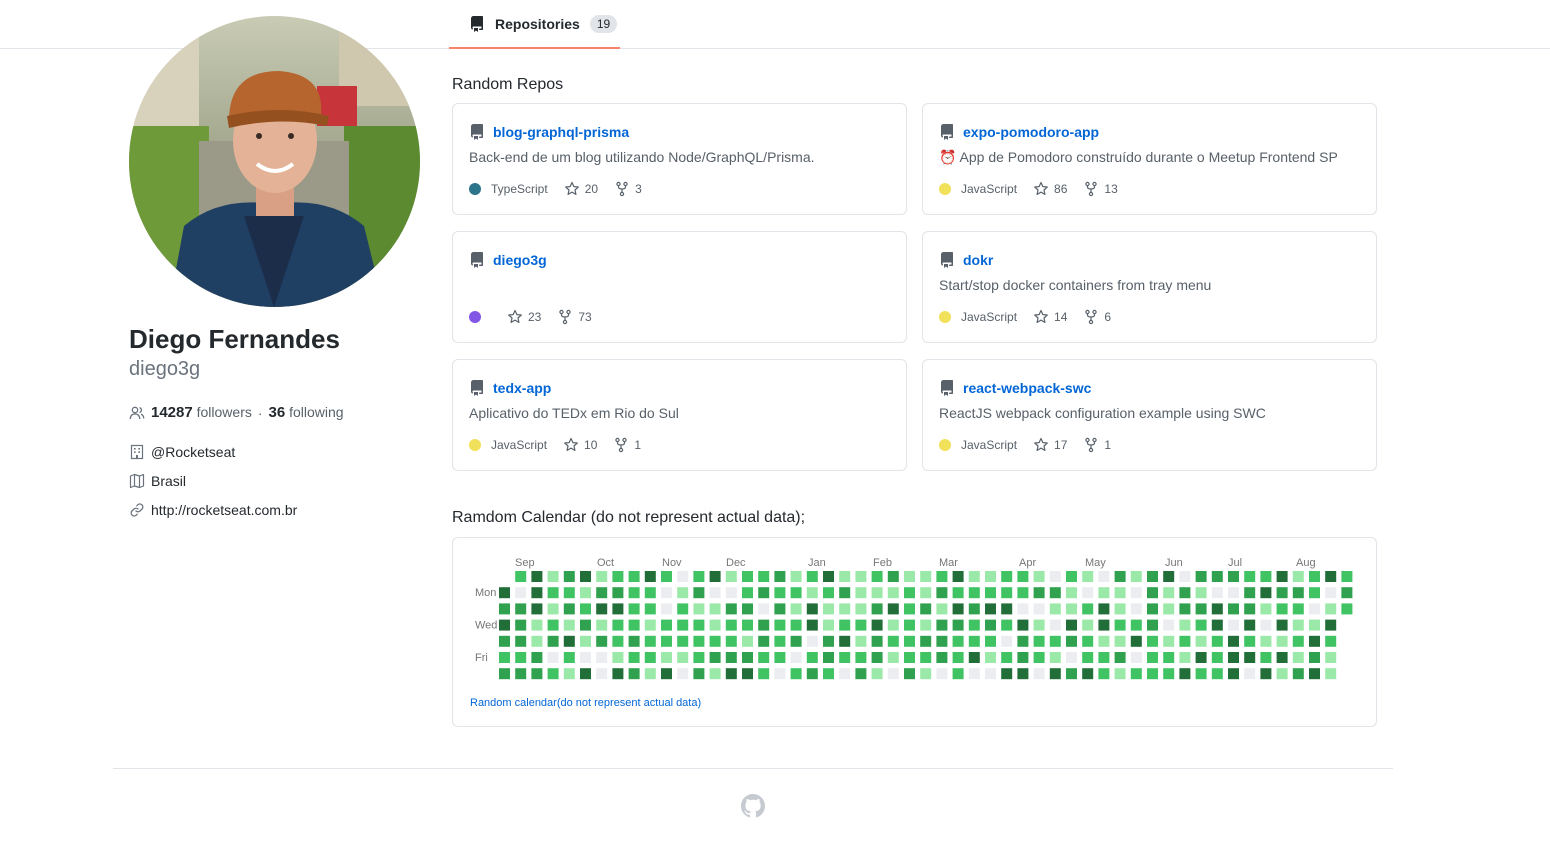  What do you see at coordinates (1027, 388) in the screenshot?
I see `repo-name-link: react-webpack-swc` at bounding box center [1027, 388].